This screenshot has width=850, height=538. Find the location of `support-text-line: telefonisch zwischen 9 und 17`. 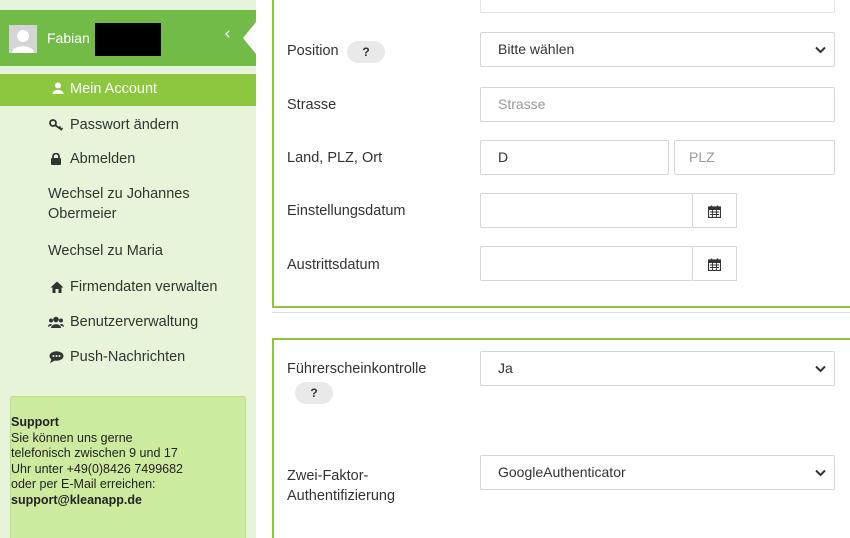

support-text-line: telefonisch zwischen 9 und 17 is located at coordinates (94, 453).